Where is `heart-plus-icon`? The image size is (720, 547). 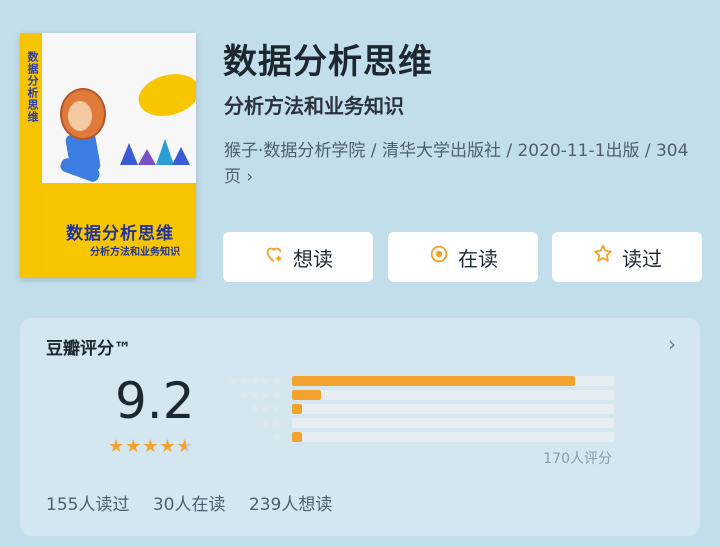
heart-plus-icon is located at coordinates (274, 257).